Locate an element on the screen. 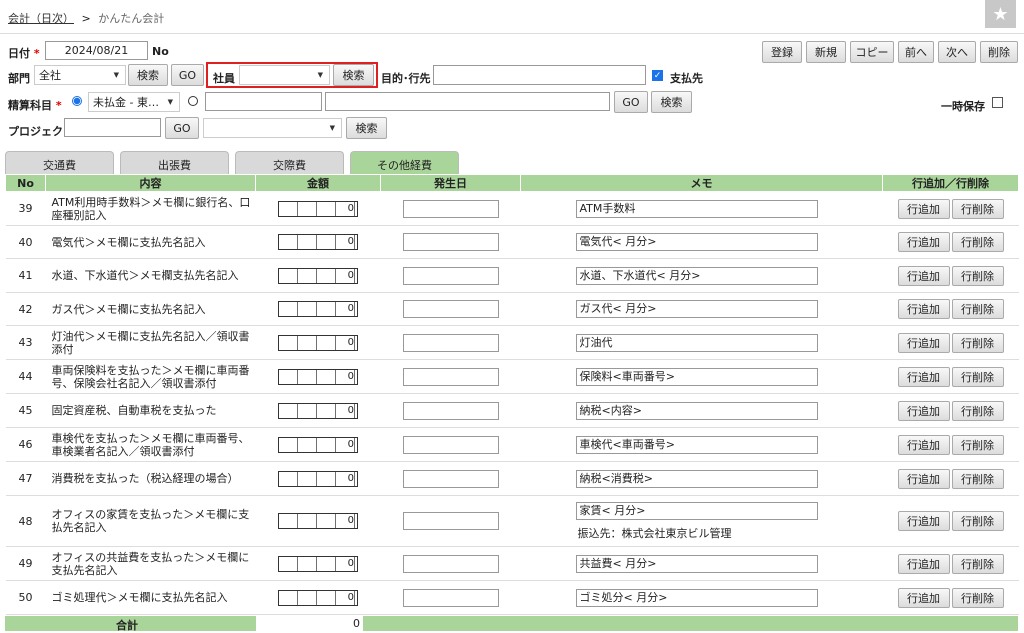 This screenshot has height=633, width=1024. toolbar-button-1: 新規 is located at coordinates (826, 52).